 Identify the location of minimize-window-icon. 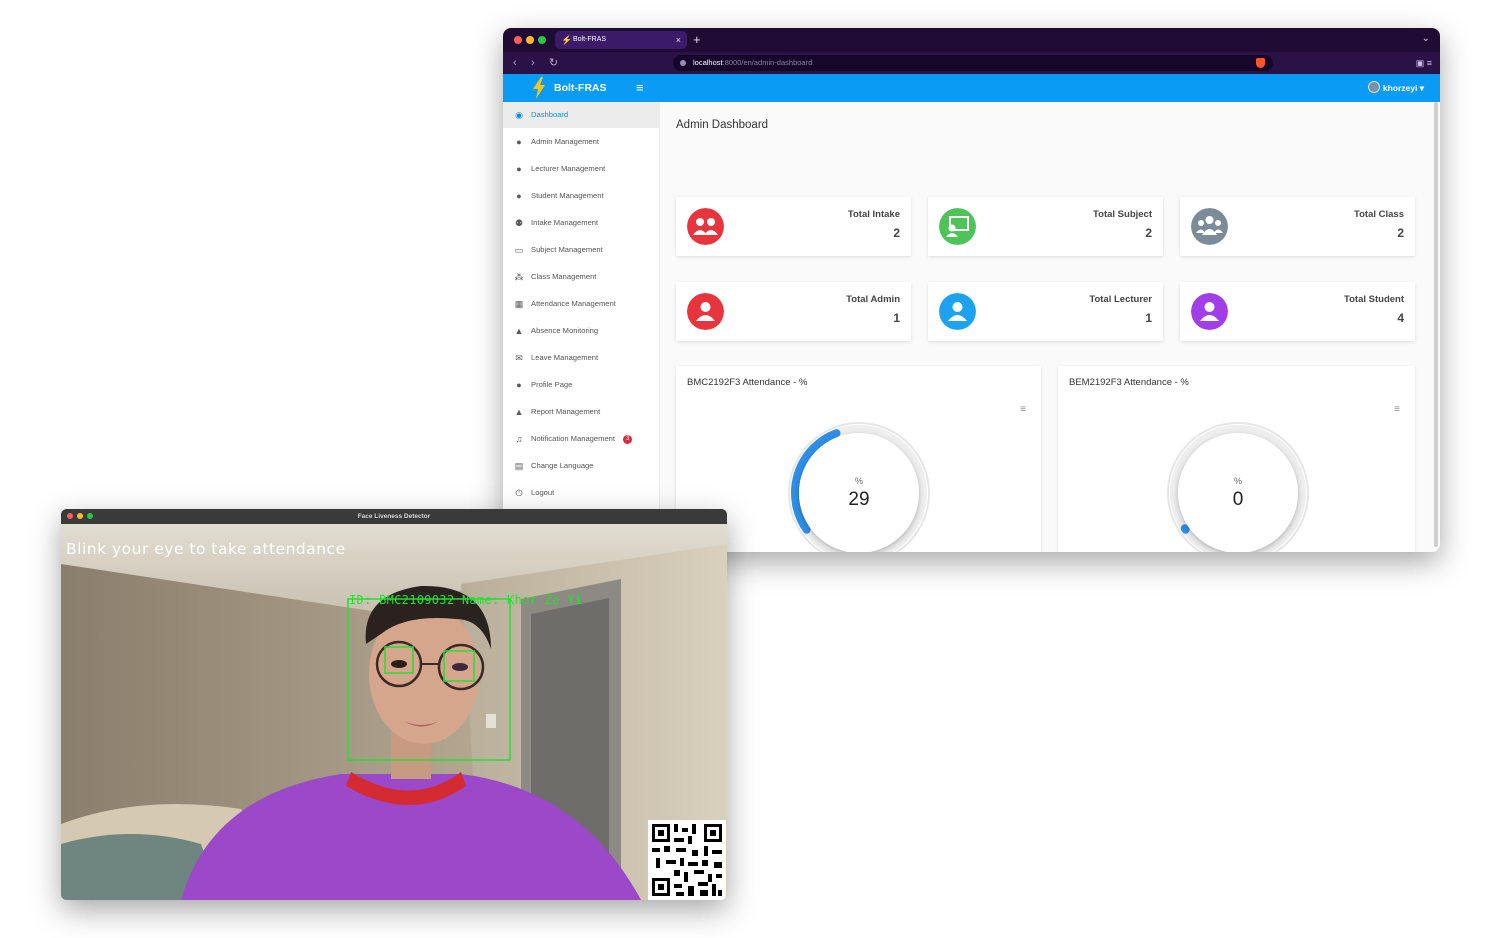
(530, 40).